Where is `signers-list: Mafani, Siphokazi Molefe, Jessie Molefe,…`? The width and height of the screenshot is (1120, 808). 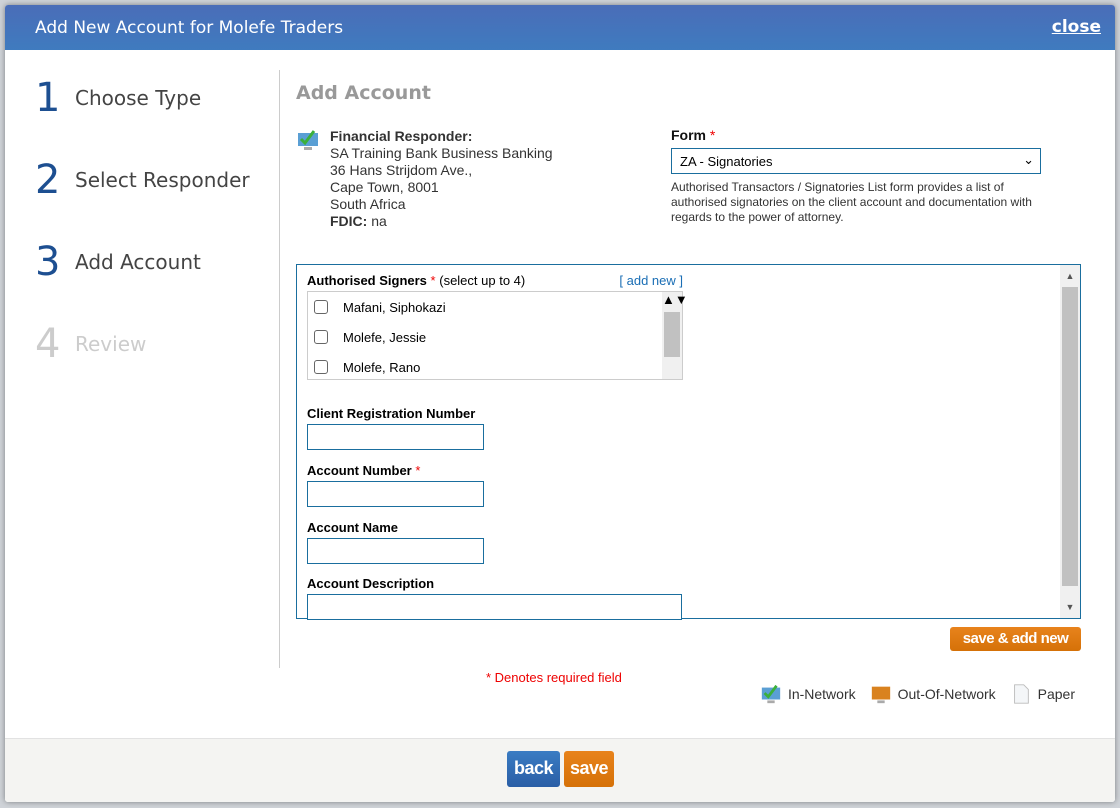
signers-list: Mafani, Siphokazi Molefe, Jessie Molefe,… is located at coordinates (497, 336).